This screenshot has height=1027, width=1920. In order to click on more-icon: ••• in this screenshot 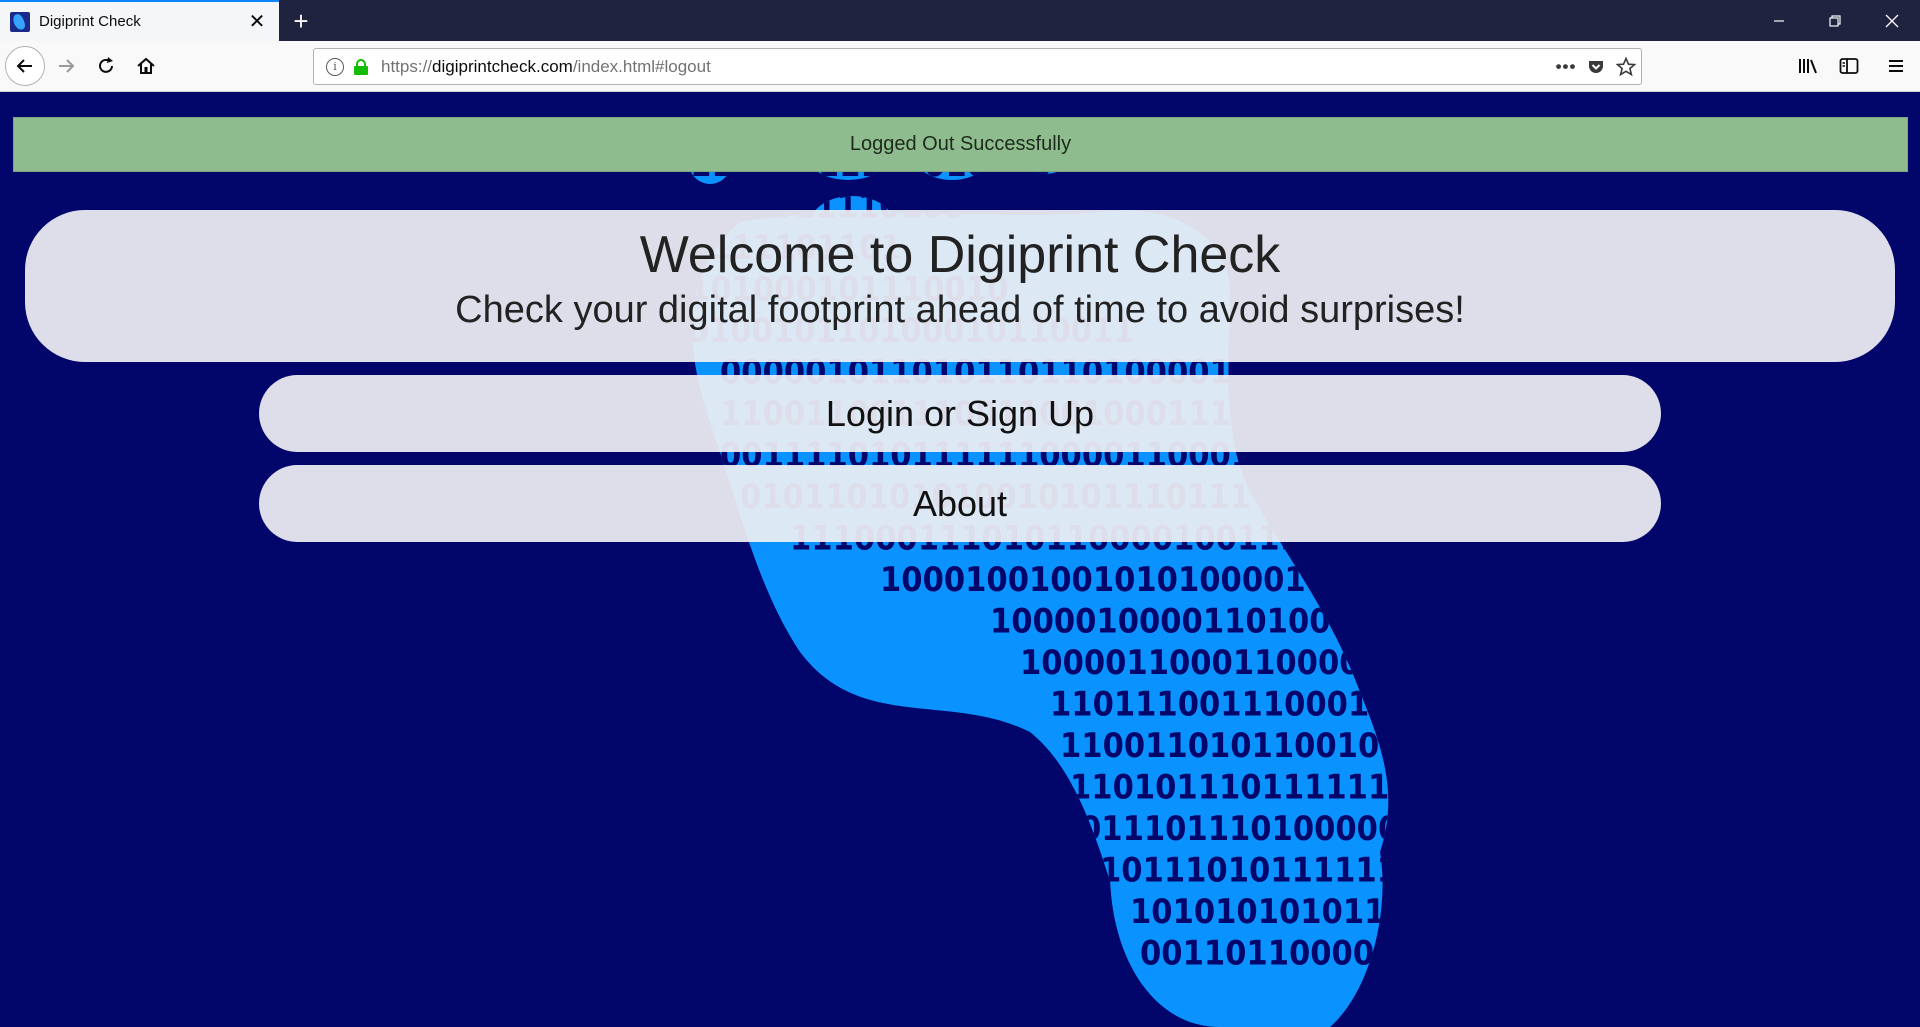, I will do `click(1566, 67)`.